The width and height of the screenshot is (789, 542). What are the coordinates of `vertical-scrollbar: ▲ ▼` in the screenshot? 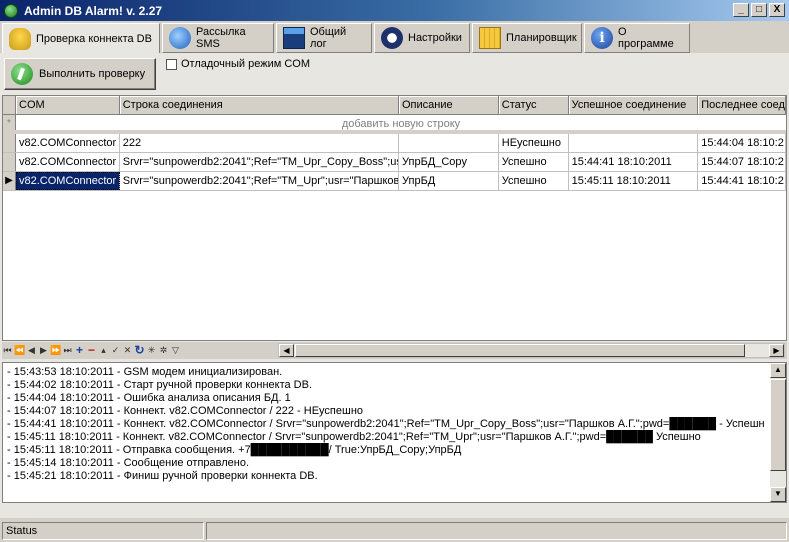 It's located at (778, 432).